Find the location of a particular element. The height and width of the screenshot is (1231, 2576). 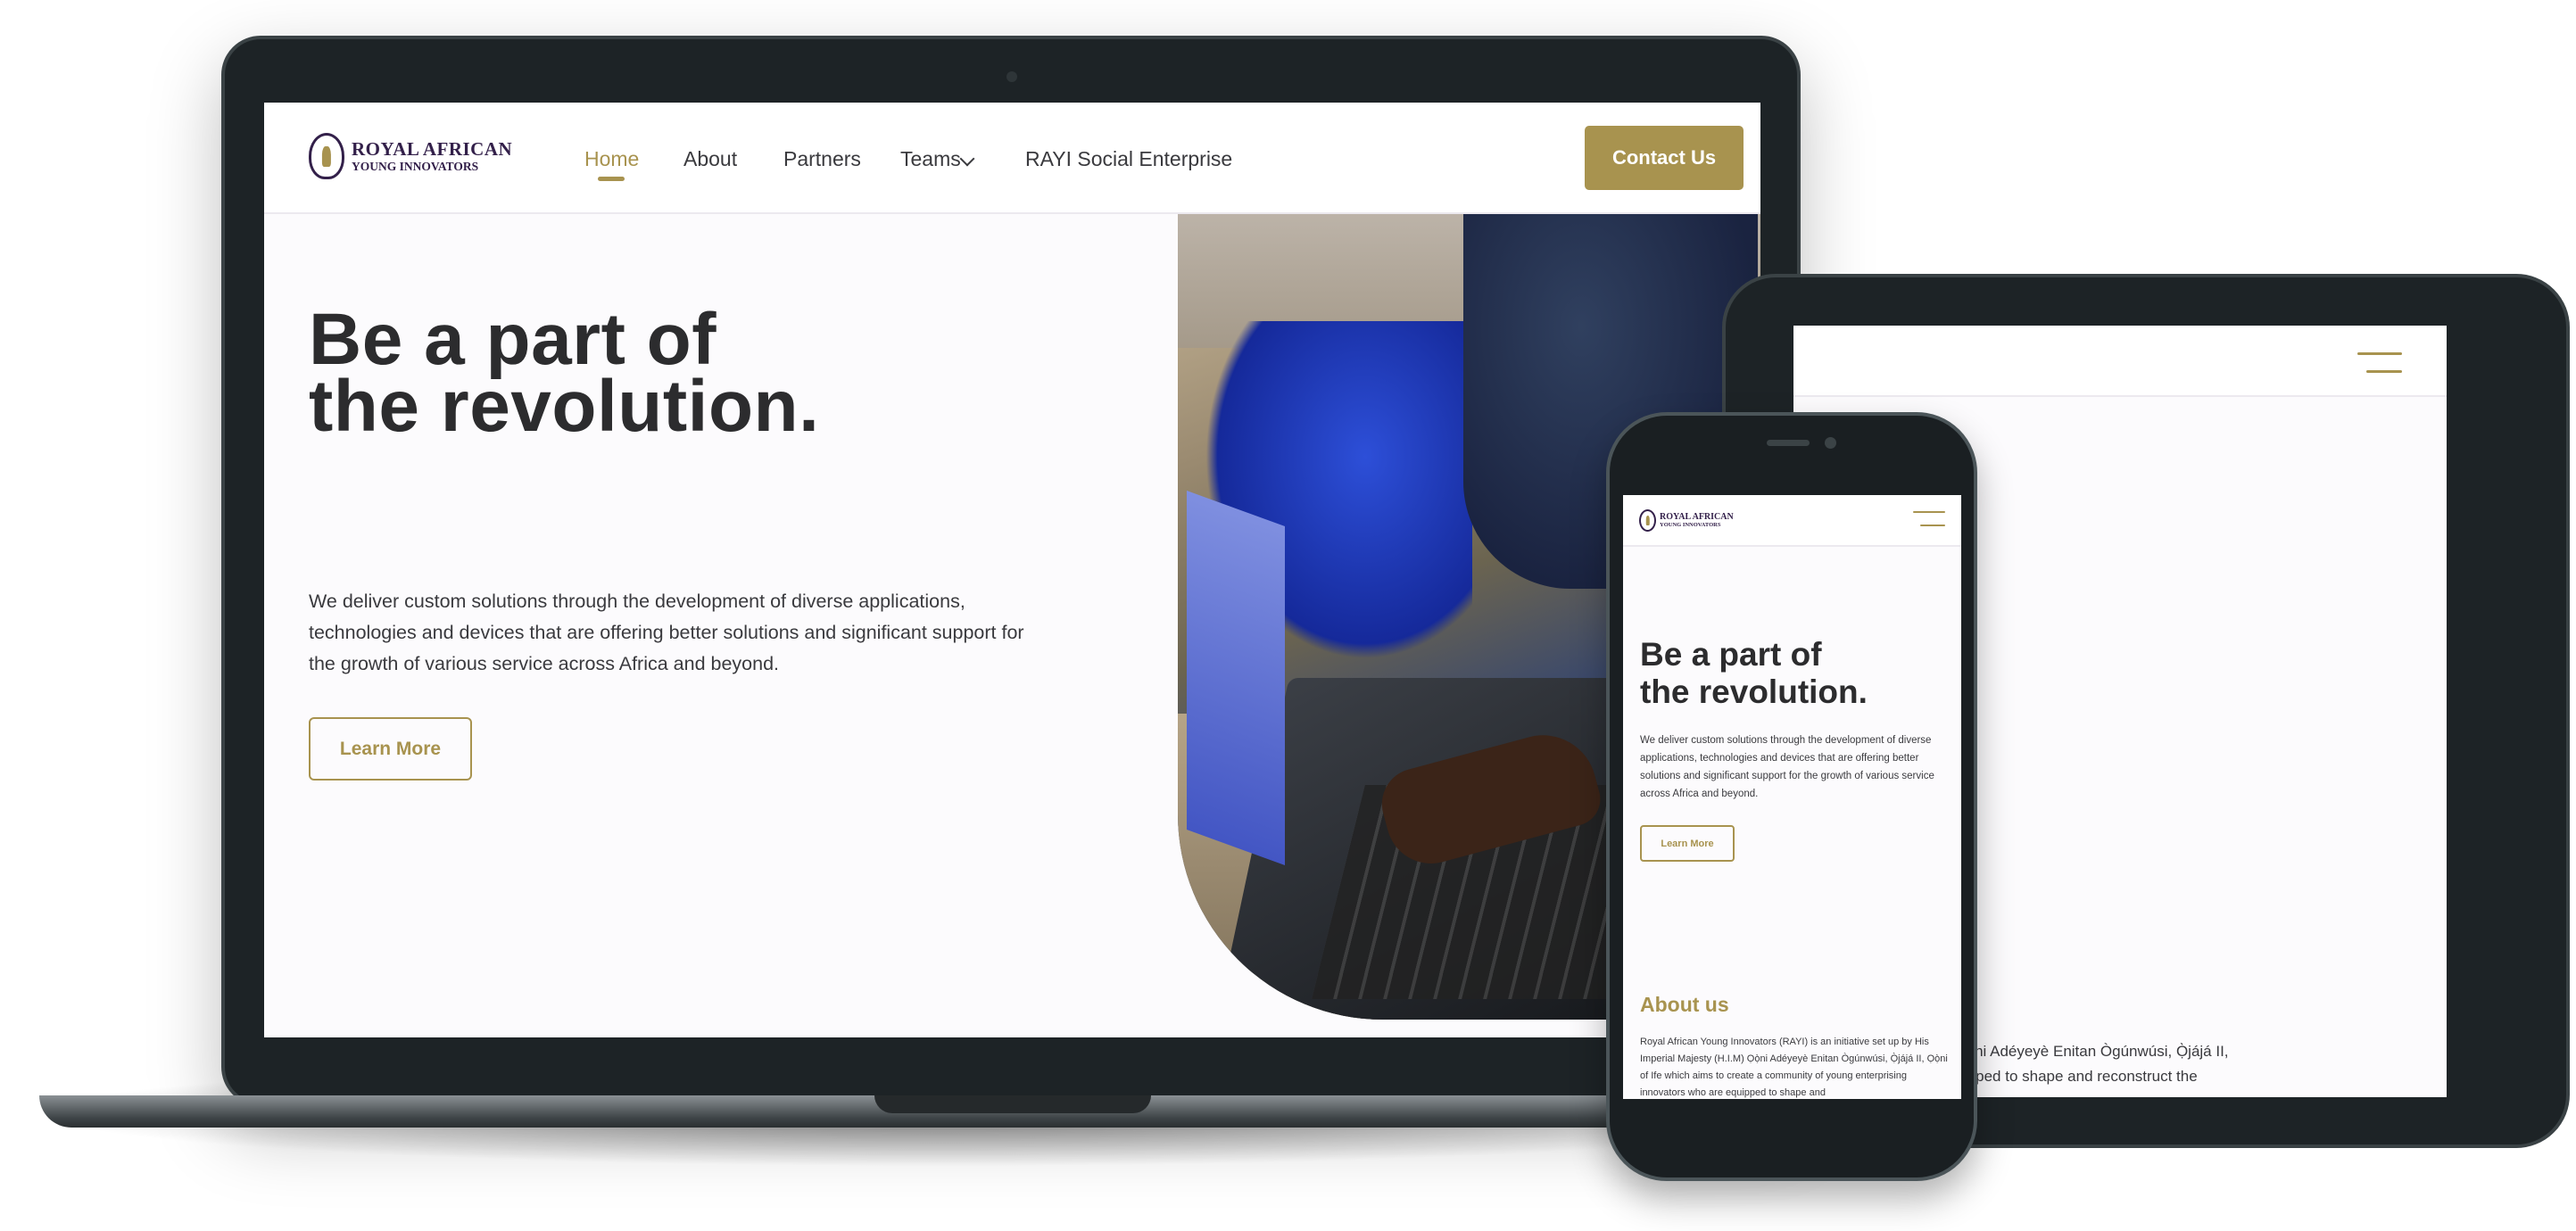

hero-title-line2: the revolution. is located at coordinates (564, 406).